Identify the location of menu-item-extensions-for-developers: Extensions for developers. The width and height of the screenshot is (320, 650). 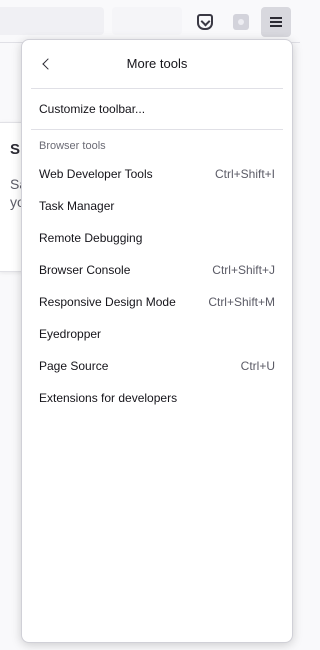
(157, 398).